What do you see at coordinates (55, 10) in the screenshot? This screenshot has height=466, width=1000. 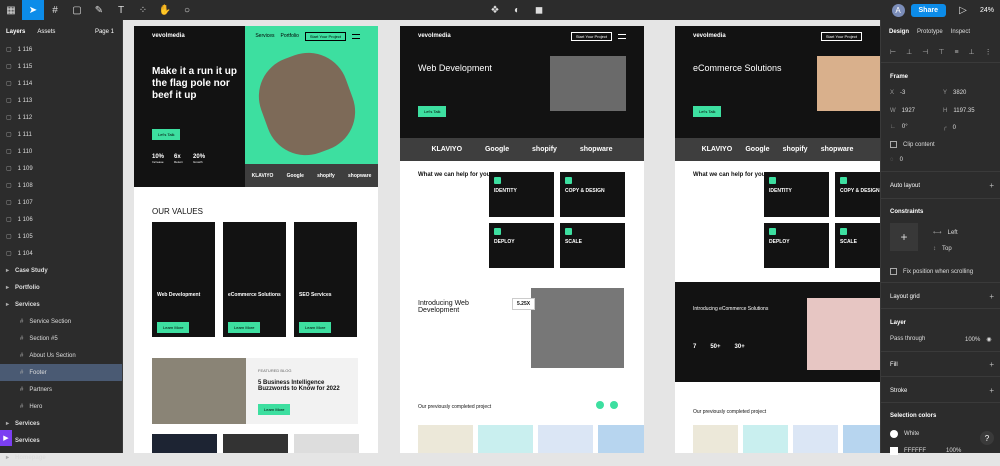 I see `frame-tool-icon: #` at bounding box center [55, 10].